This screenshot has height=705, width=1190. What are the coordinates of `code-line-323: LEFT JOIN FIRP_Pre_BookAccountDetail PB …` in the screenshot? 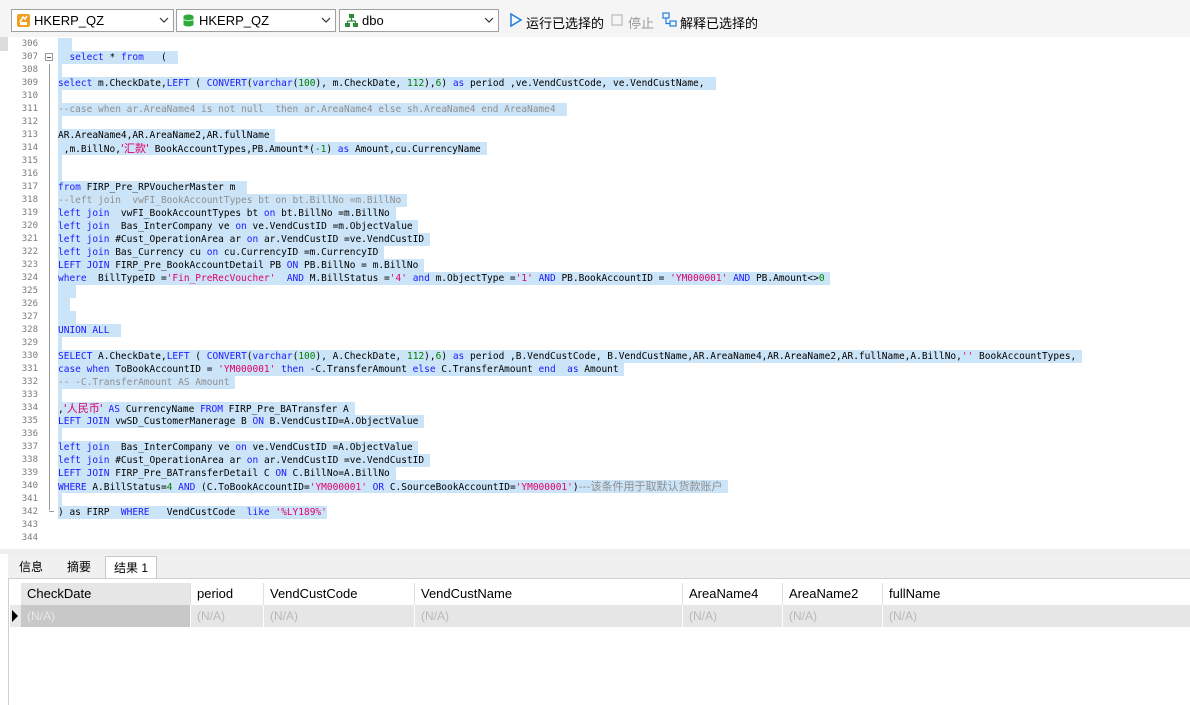 It's located at (241, 265).